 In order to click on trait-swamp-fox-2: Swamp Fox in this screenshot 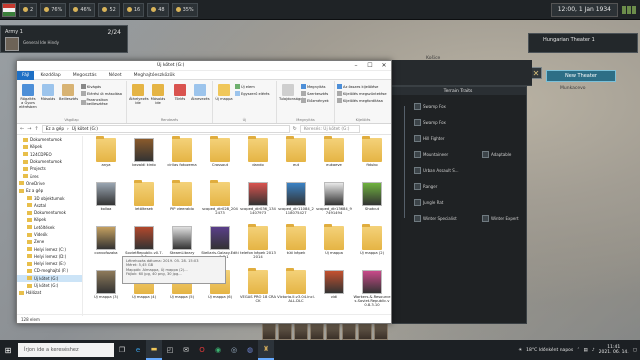, I will do `click(430, 122)`.